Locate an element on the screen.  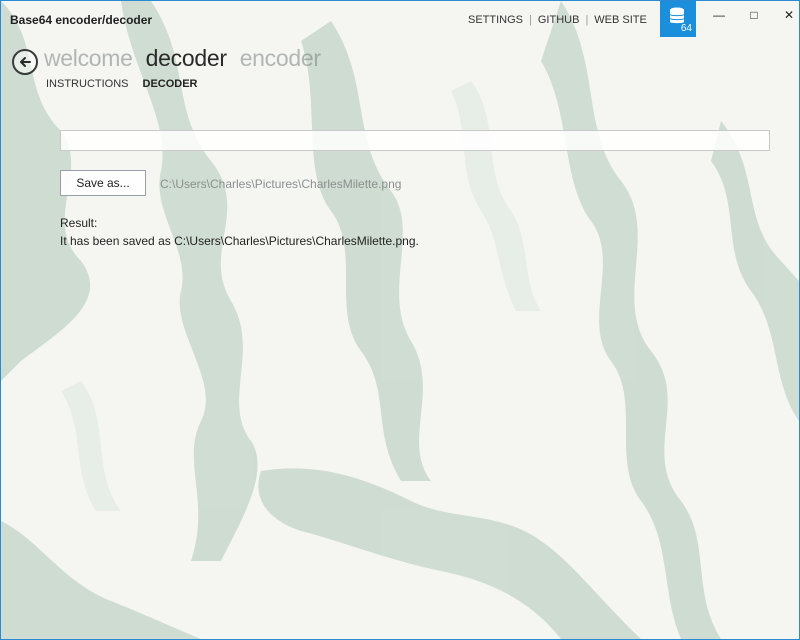
app-badge: 64 is located at coordinates (678, 19).